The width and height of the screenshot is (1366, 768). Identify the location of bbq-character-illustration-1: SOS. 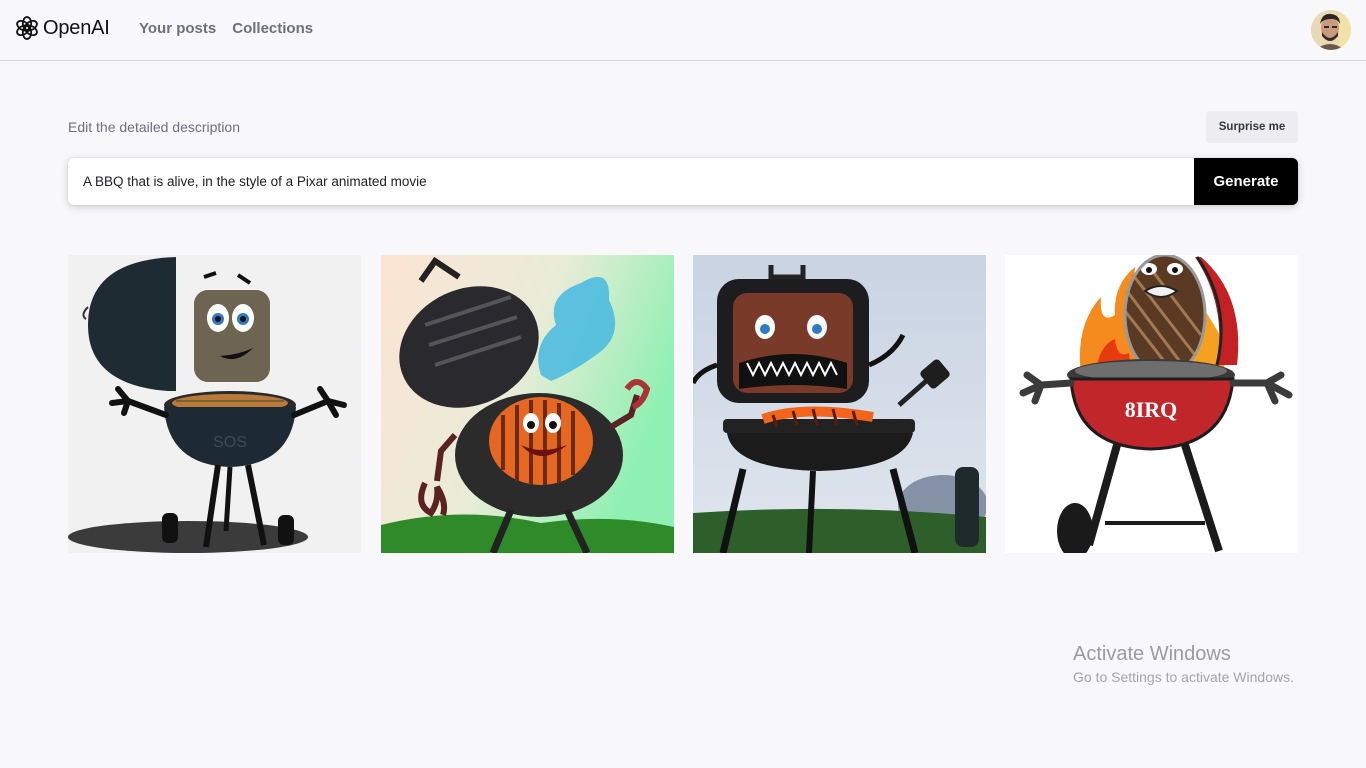
(214, 404).